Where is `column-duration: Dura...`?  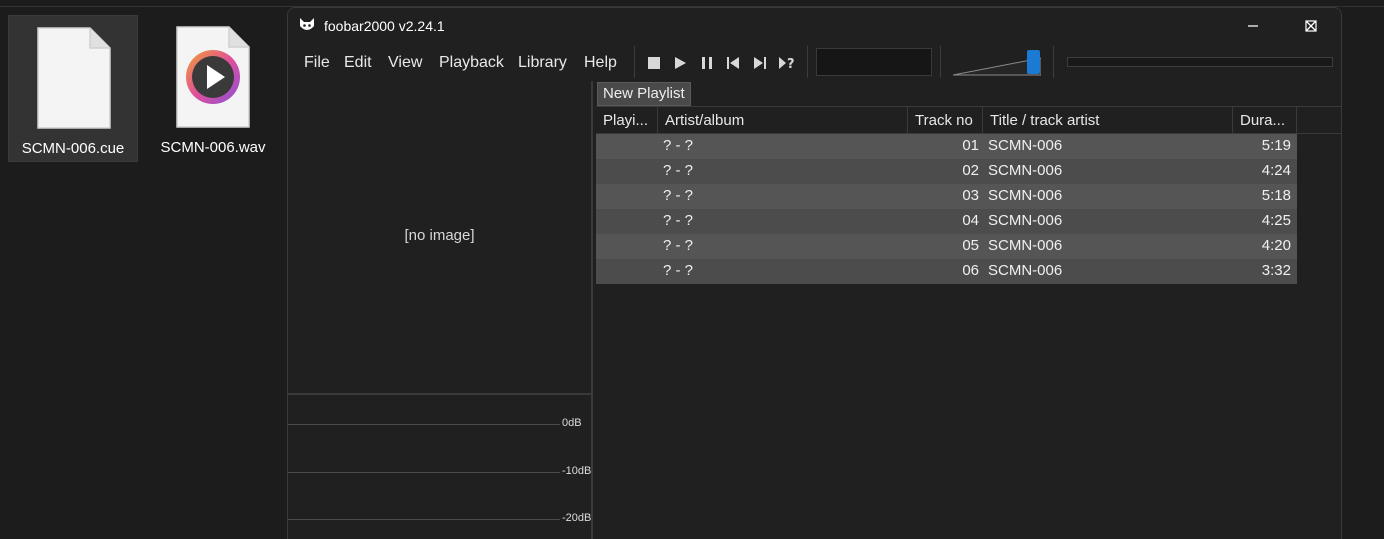 column-duration: Dura... is located at coordinates (1265, 120).